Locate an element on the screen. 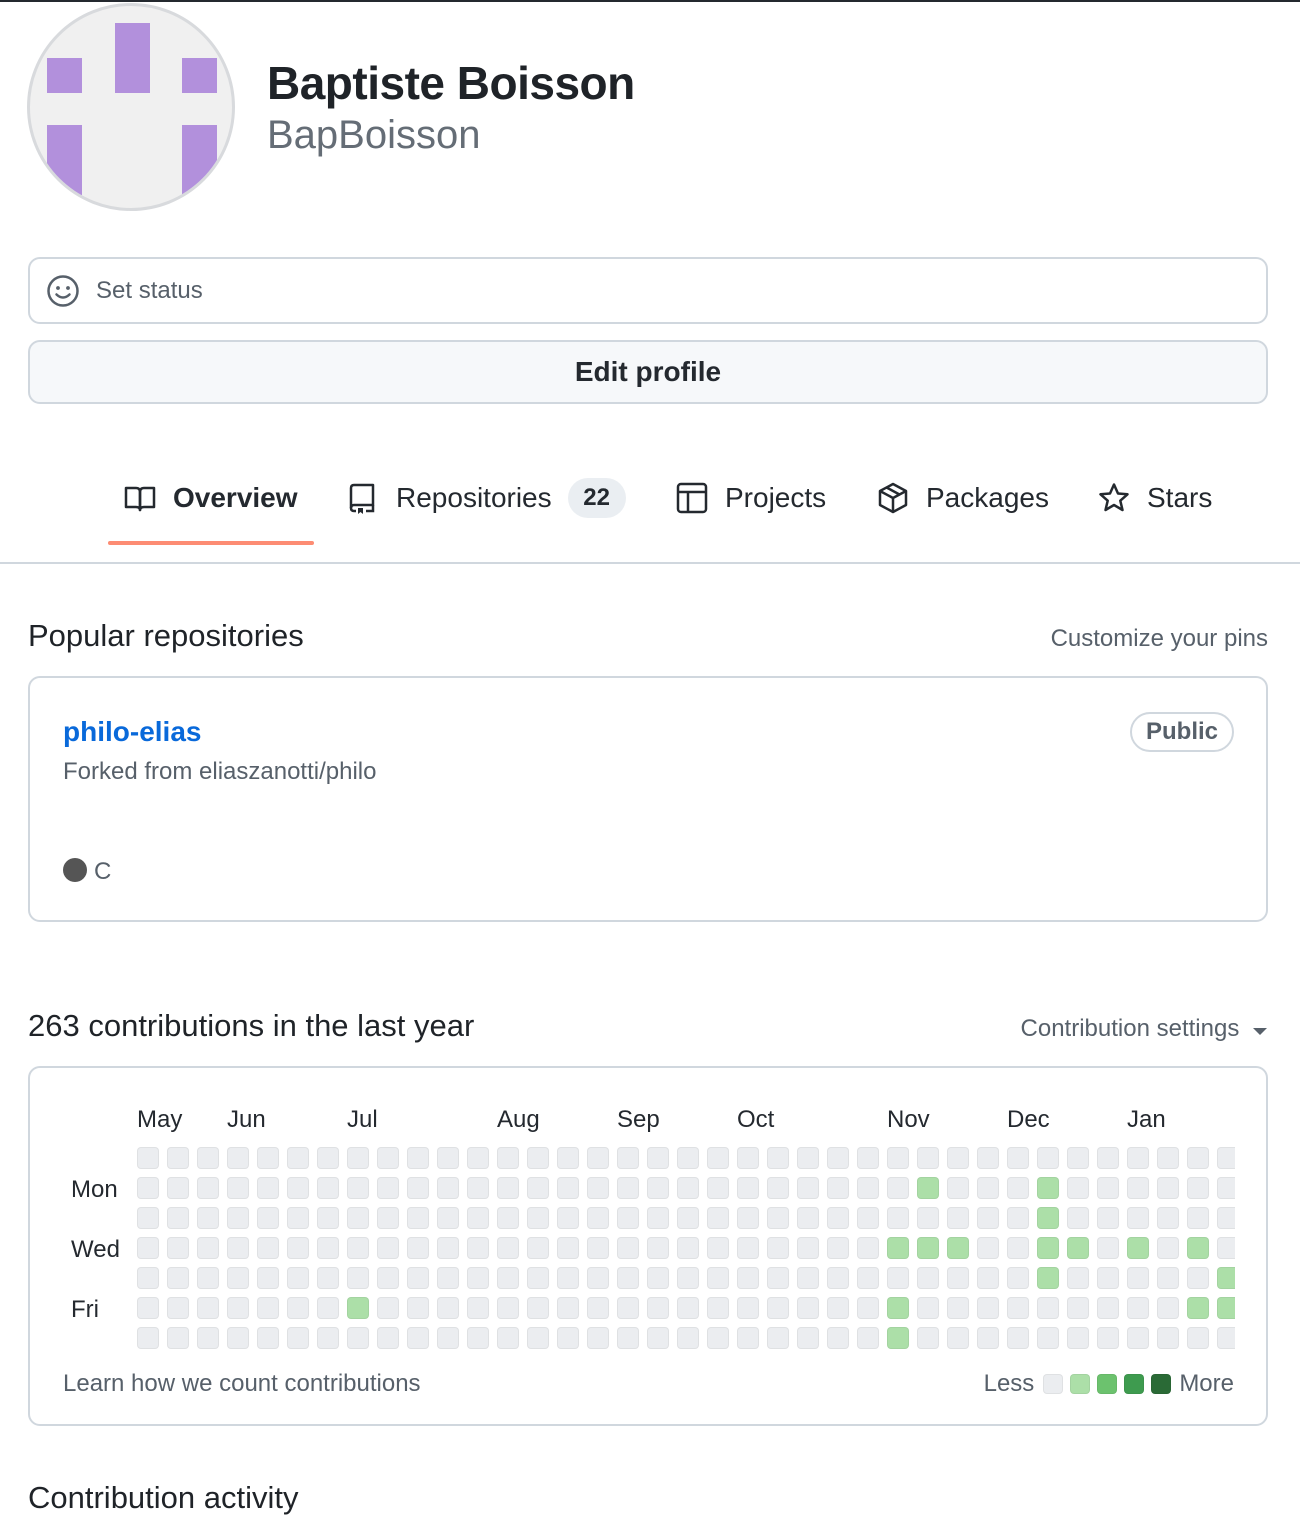 This screenshot has height=1540, width=1300. avatar is located at coordinates (131, 107).